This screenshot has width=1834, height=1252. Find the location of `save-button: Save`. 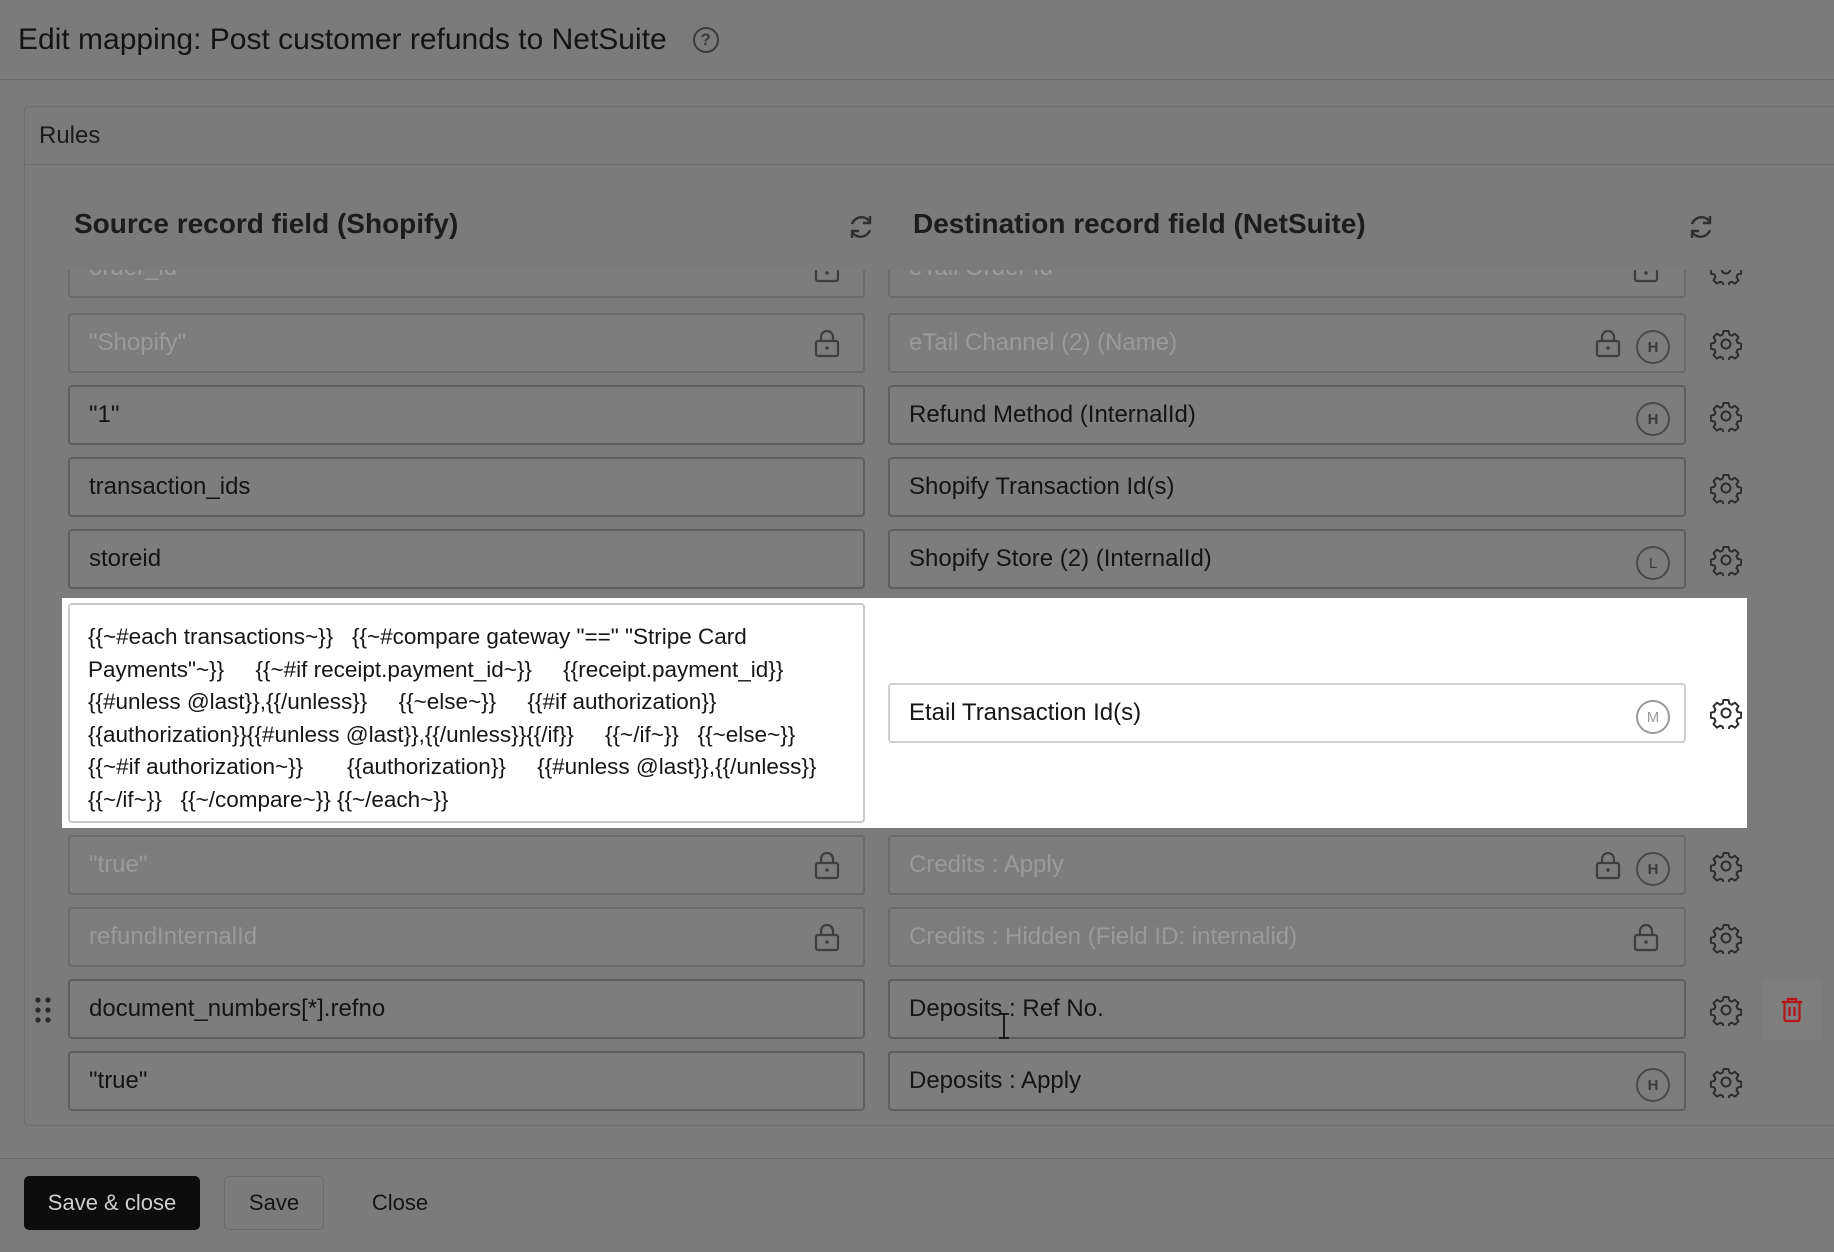

save-button: Save is located at coordinates (274, 1203).